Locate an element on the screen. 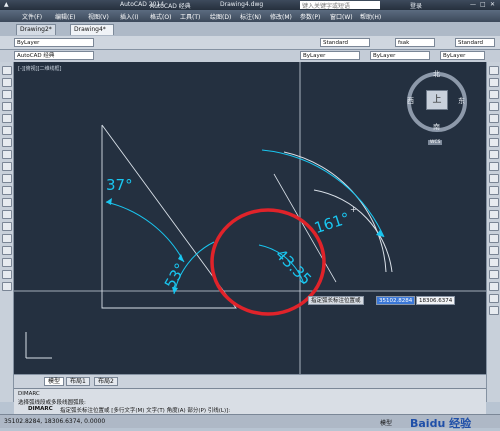  dim-linear-icon is located at coordinates (494, 262).